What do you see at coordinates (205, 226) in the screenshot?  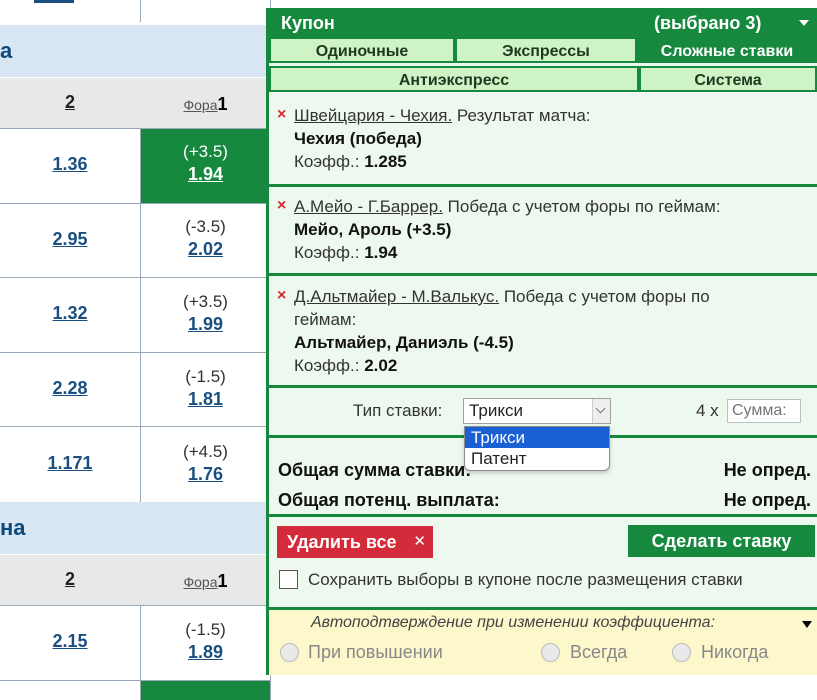 I see `handicap-value: (-3.5)` at bounding box center [205, 226].